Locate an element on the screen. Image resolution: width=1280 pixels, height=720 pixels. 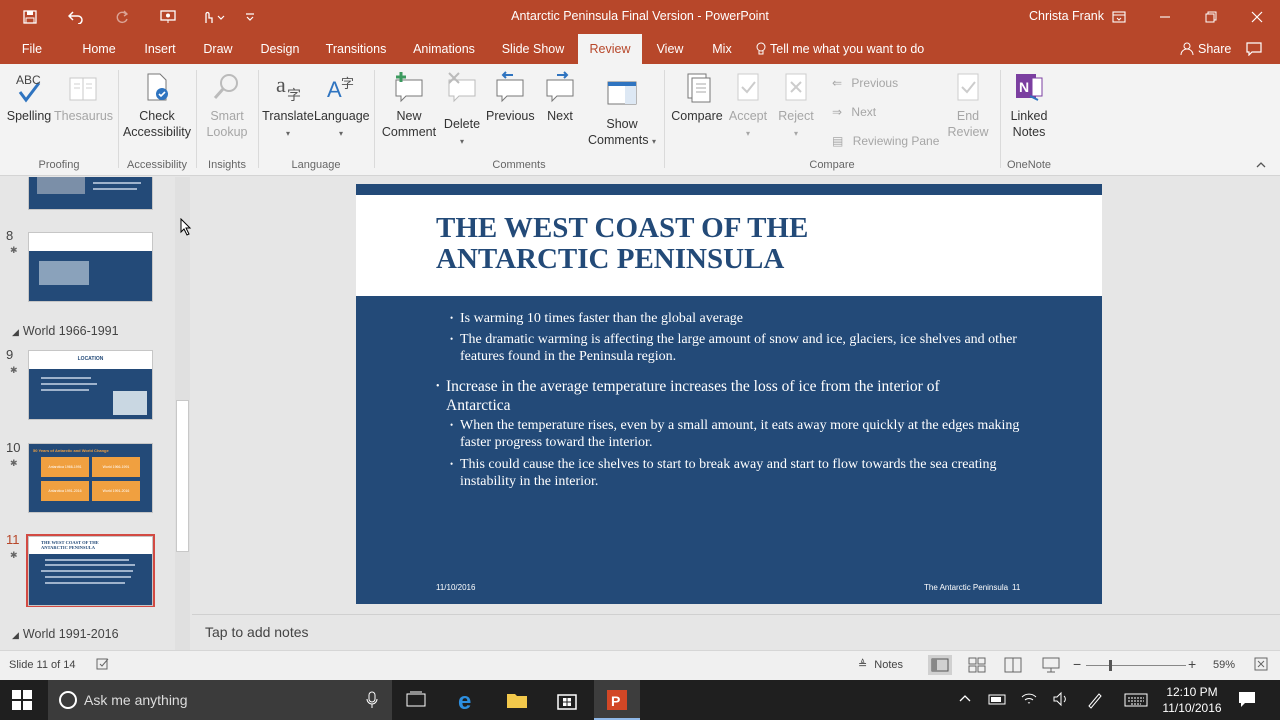
end-review-button: End Review is located at coordinates (968, 105).